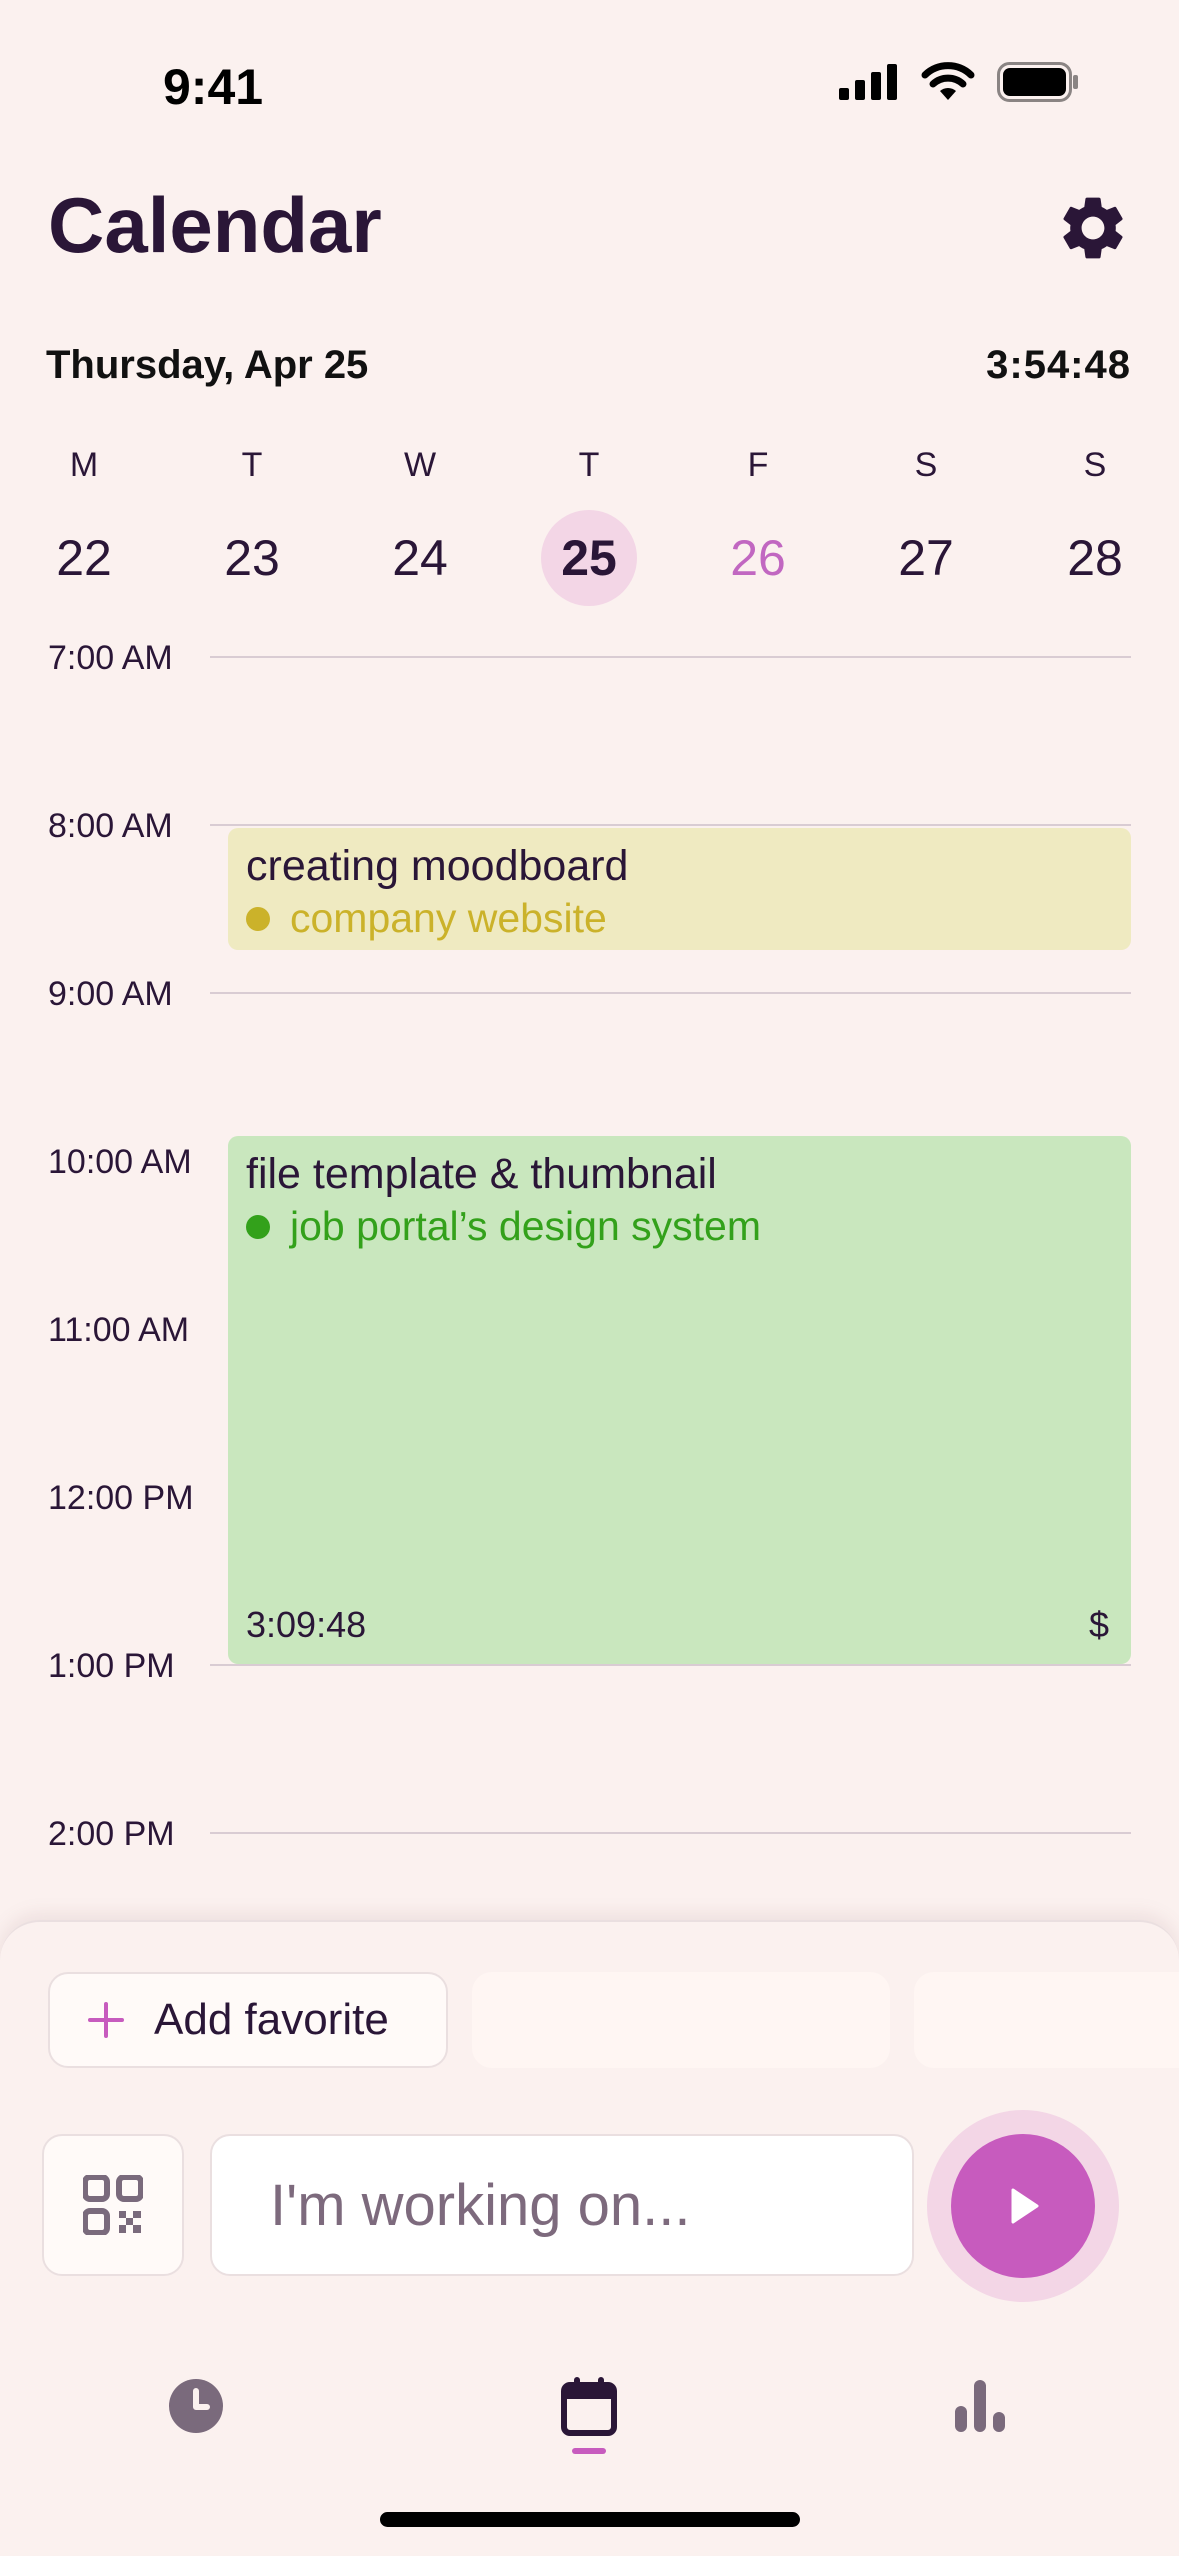 The height and width of the screenshot is (2556, 1179). What do you see at coordinates (121, 1498) in the screenshot?
I see `hour-label: 12:00 PM` at bounding box center [121, 1498].